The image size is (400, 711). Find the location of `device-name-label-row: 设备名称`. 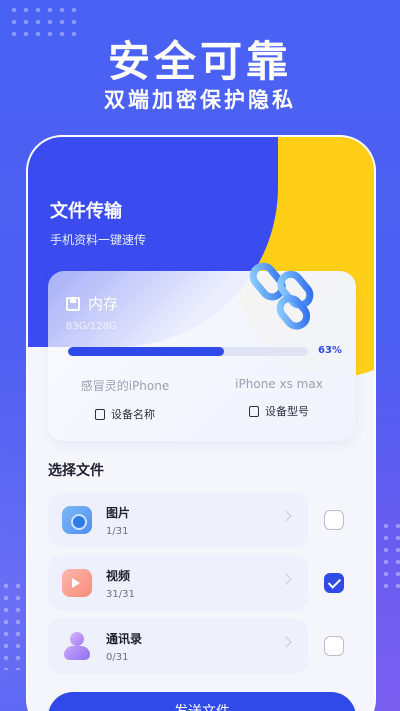

device-name-label-row: 设备名称 is located at coordinates (125, 414).